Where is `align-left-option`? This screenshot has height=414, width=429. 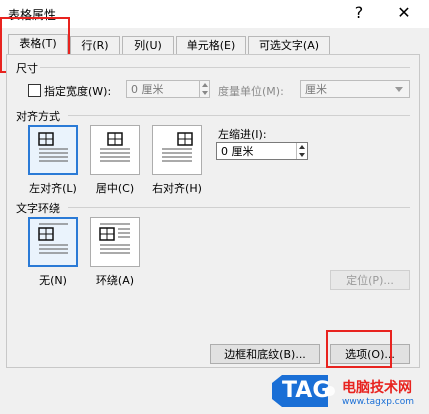
align-left-option is located at coordinates (53, 150).